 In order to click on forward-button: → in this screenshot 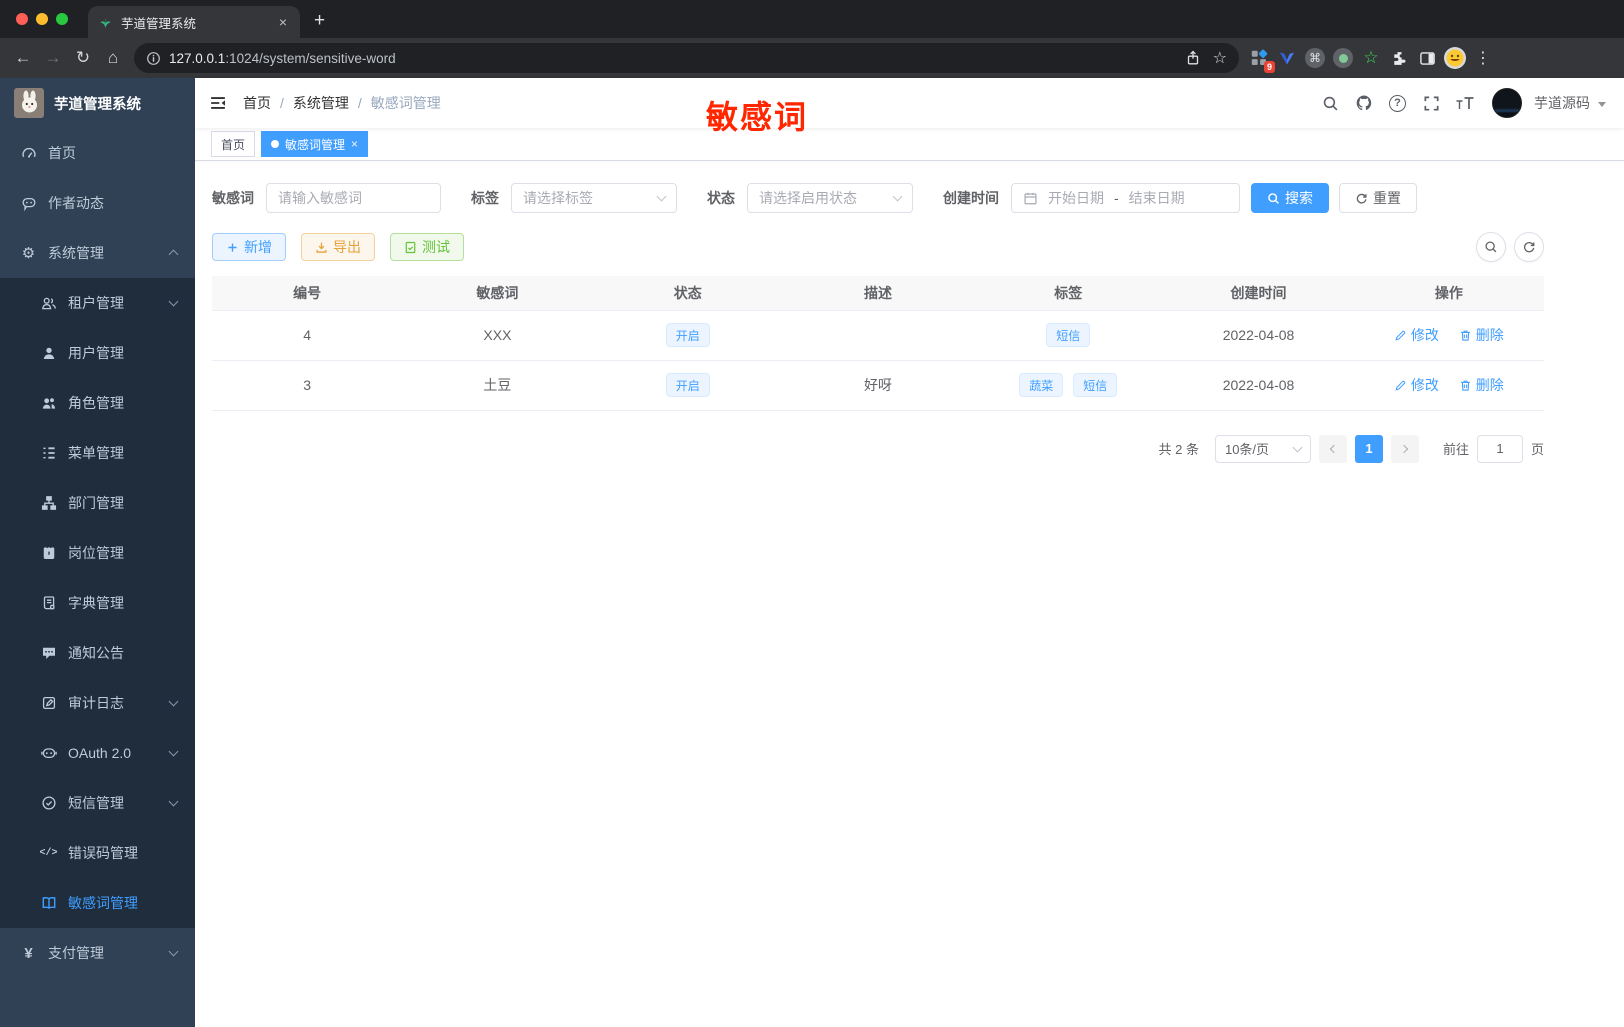, I will do `click(53, 58)`.